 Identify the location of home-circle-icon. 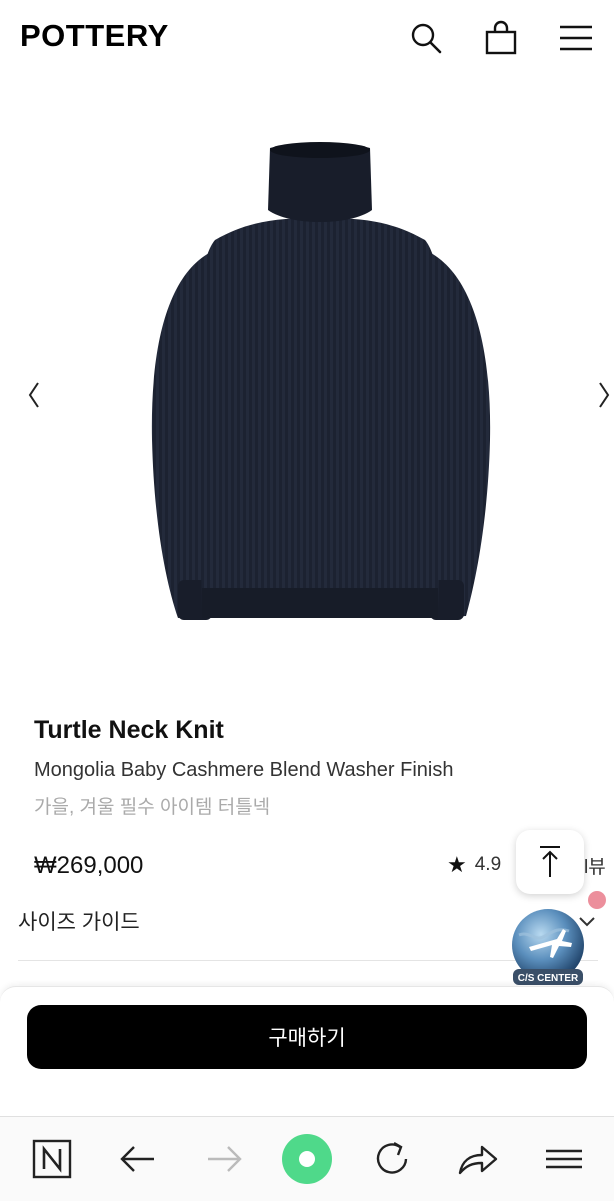
(307, 1159).